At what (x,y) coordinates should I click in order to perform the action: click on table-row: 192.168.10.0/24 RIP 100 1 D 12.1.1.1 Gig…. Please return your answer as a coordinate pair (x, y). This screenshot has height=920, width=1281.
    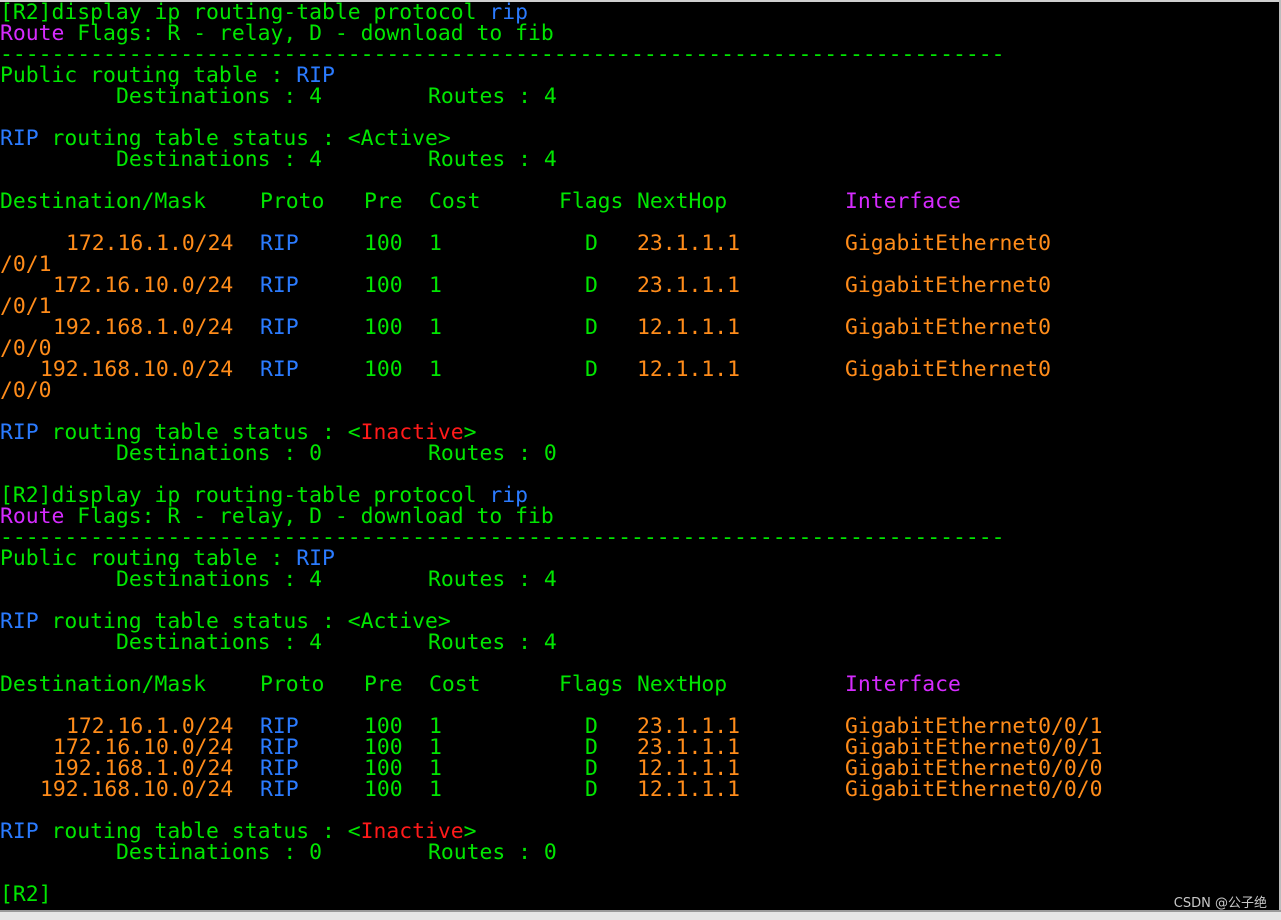
    Looking at the image, I should click on (551, 790).